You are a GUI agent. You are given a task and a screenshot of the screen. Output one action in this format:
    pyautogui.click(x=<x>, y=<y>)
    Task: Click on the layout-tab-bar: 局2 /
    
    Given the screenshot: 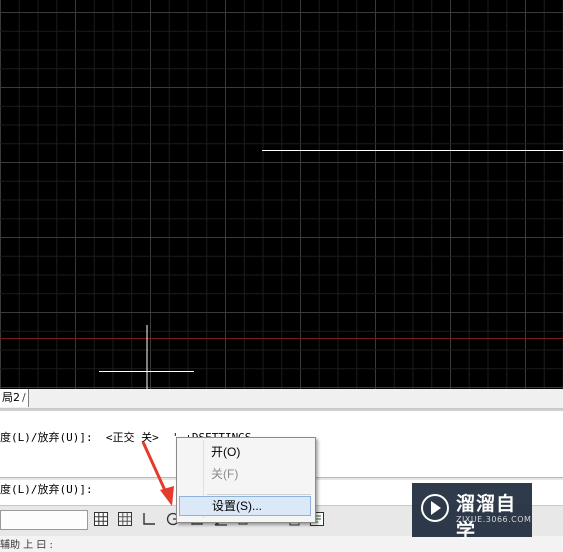 What is the action you would take?
    pyautogui.click(x=281, y=399)
    